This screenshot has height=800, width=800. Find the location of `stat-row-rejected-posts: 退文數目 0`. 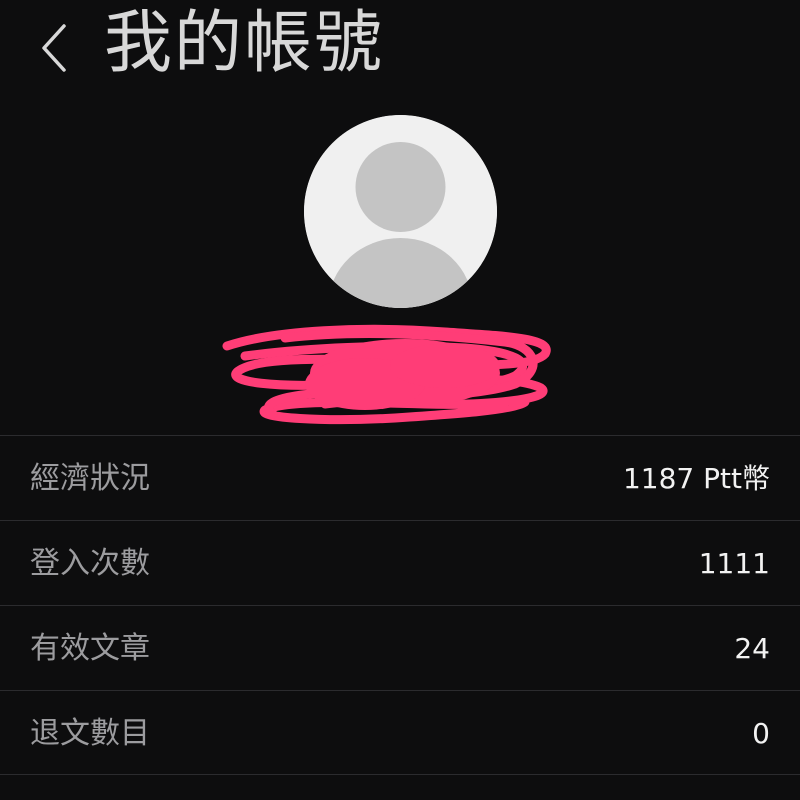

stat-row-rejected-posts: 退文數目 0 is located at coordinates (400, 732).